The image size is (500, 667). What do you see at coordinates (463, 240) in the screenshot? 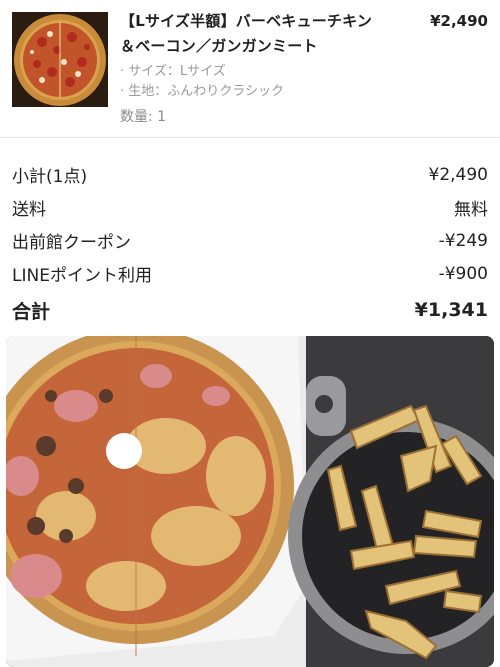
I see `coupon-value: -¥249` at bounding box center [463, 240].